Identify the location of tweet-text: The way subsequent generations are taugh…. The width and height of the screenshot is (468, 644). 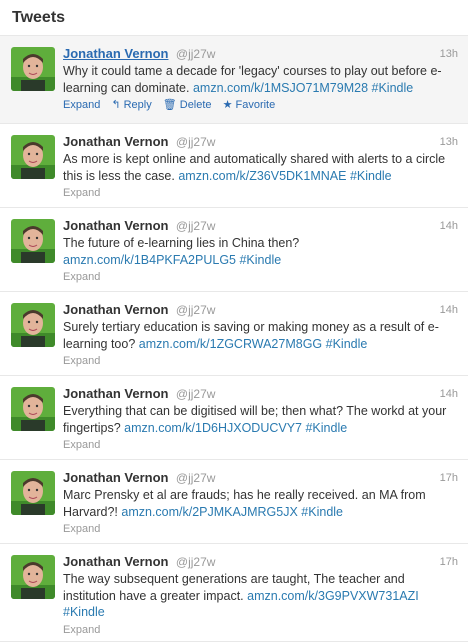
(260, 596).